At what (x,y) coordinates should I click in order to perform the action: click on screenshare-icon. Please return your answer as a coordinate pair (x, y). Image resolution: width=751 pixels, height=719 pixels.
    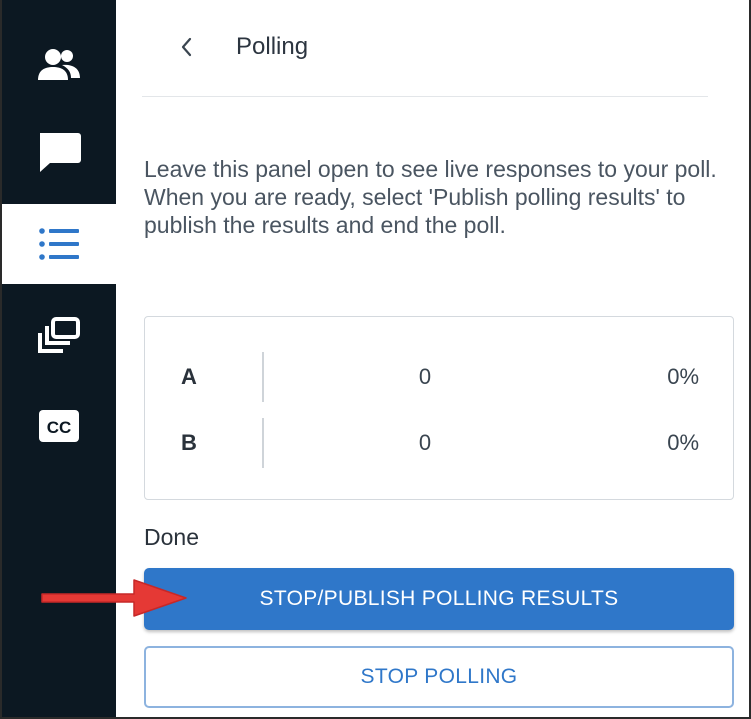
    Looking at the image, I should click on (59, 336).